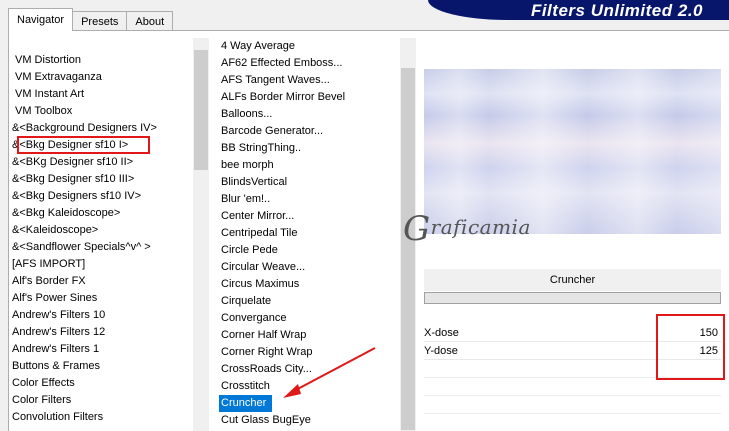 The width and height of the screenshot is (729, 431). Describe the element at coordinates (329, 372) in the screenshot. I see `annotation-arrow` at that location.